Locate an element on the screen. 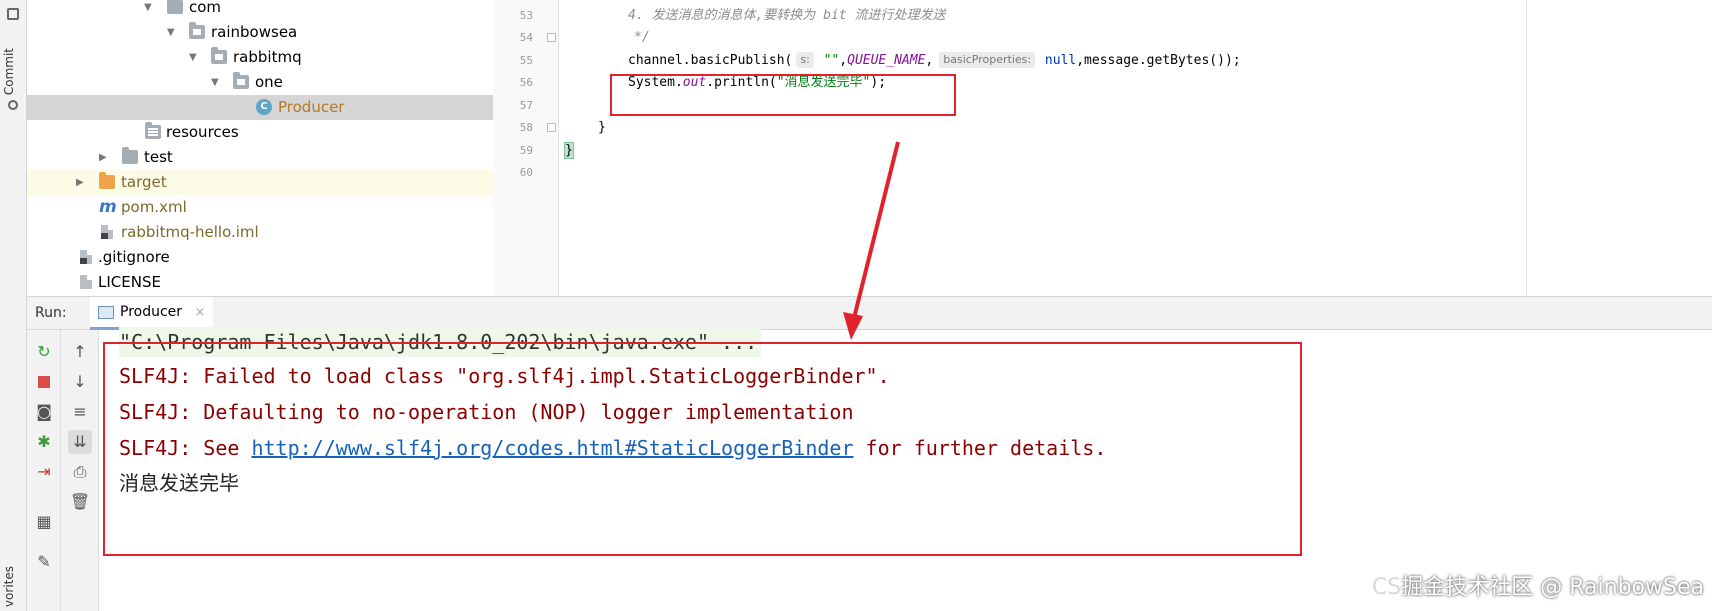 The image size is (1712, 611). camera-icon: ◙ is located at coordinates (44, 412).